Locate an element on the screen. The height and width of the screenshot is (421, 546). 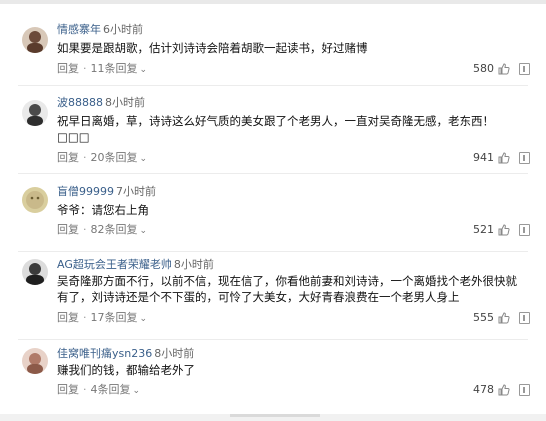
username: 佳窝唯刊痛ysn236 is located at coordinates (104, 353).